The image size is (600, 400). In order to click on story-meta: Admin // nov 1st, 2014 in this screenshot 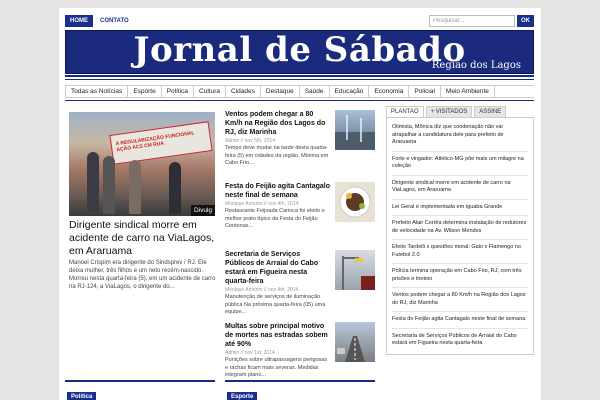, I will do `click(250, 353)`.